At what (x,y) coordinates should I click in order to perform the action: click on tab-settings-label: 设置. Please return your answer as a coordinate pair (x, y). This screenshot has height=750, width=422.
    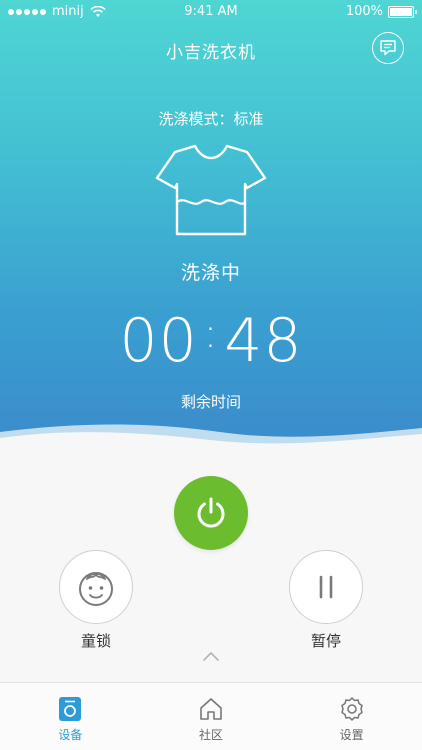
    Looking at the image, I should click on (351, 735).